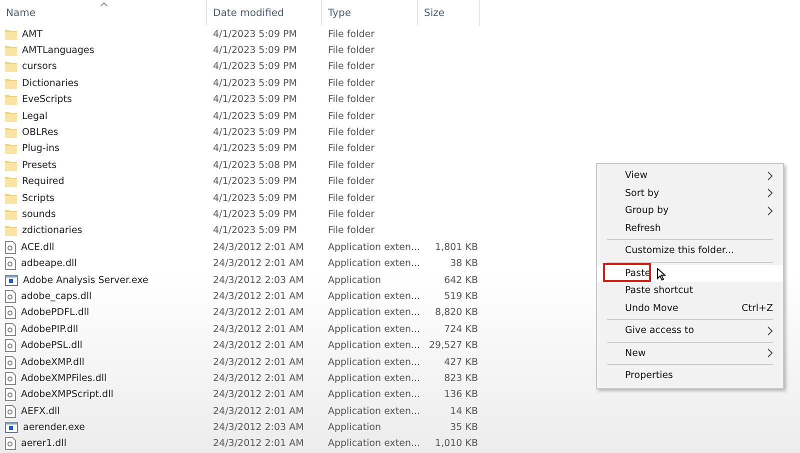 Image resolution: width=800 pixels, height=453 pixels. I want to click on menu-item: Refresh, so click(690, 228).